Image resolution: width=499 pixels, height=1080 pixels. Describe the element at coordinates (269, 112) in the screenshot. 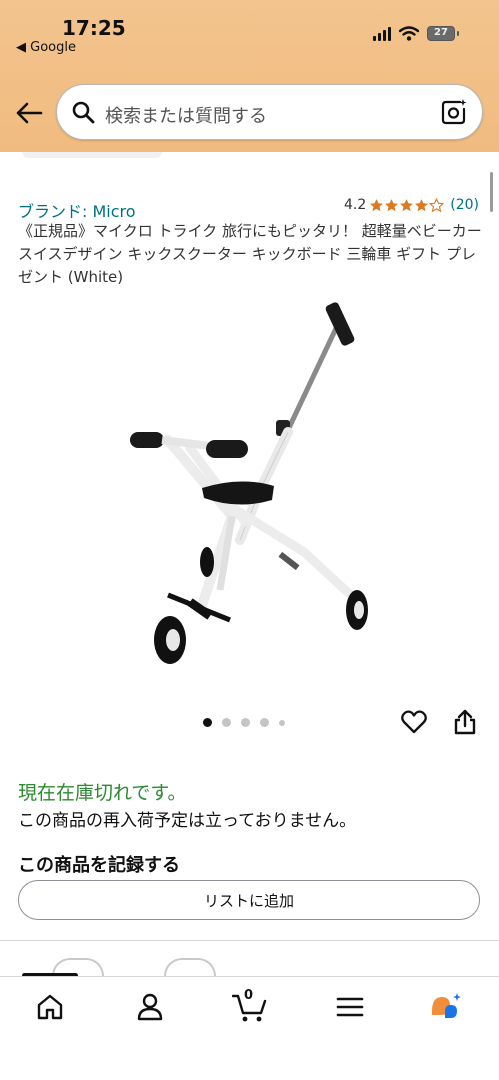

I see `search-input: 検索または質問する` at that location.